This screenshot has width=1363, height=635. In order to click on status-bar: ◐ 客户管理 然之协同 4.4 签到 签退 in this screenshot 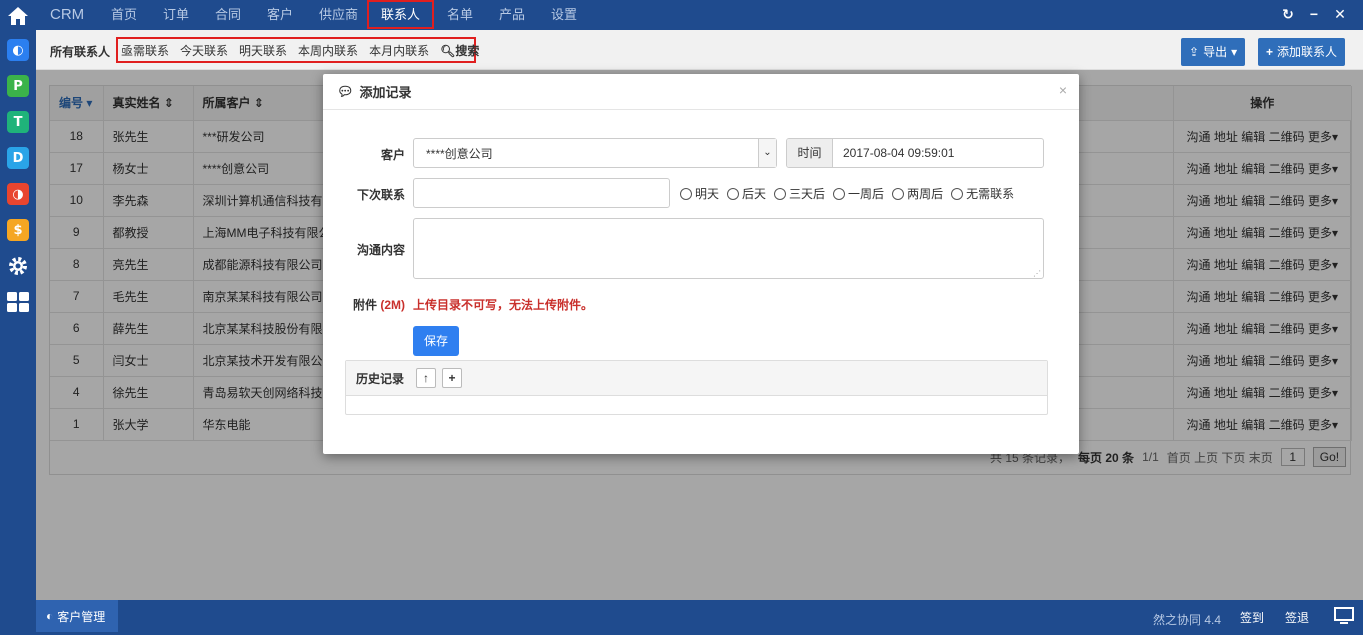, I will do `click(681, 617)`.